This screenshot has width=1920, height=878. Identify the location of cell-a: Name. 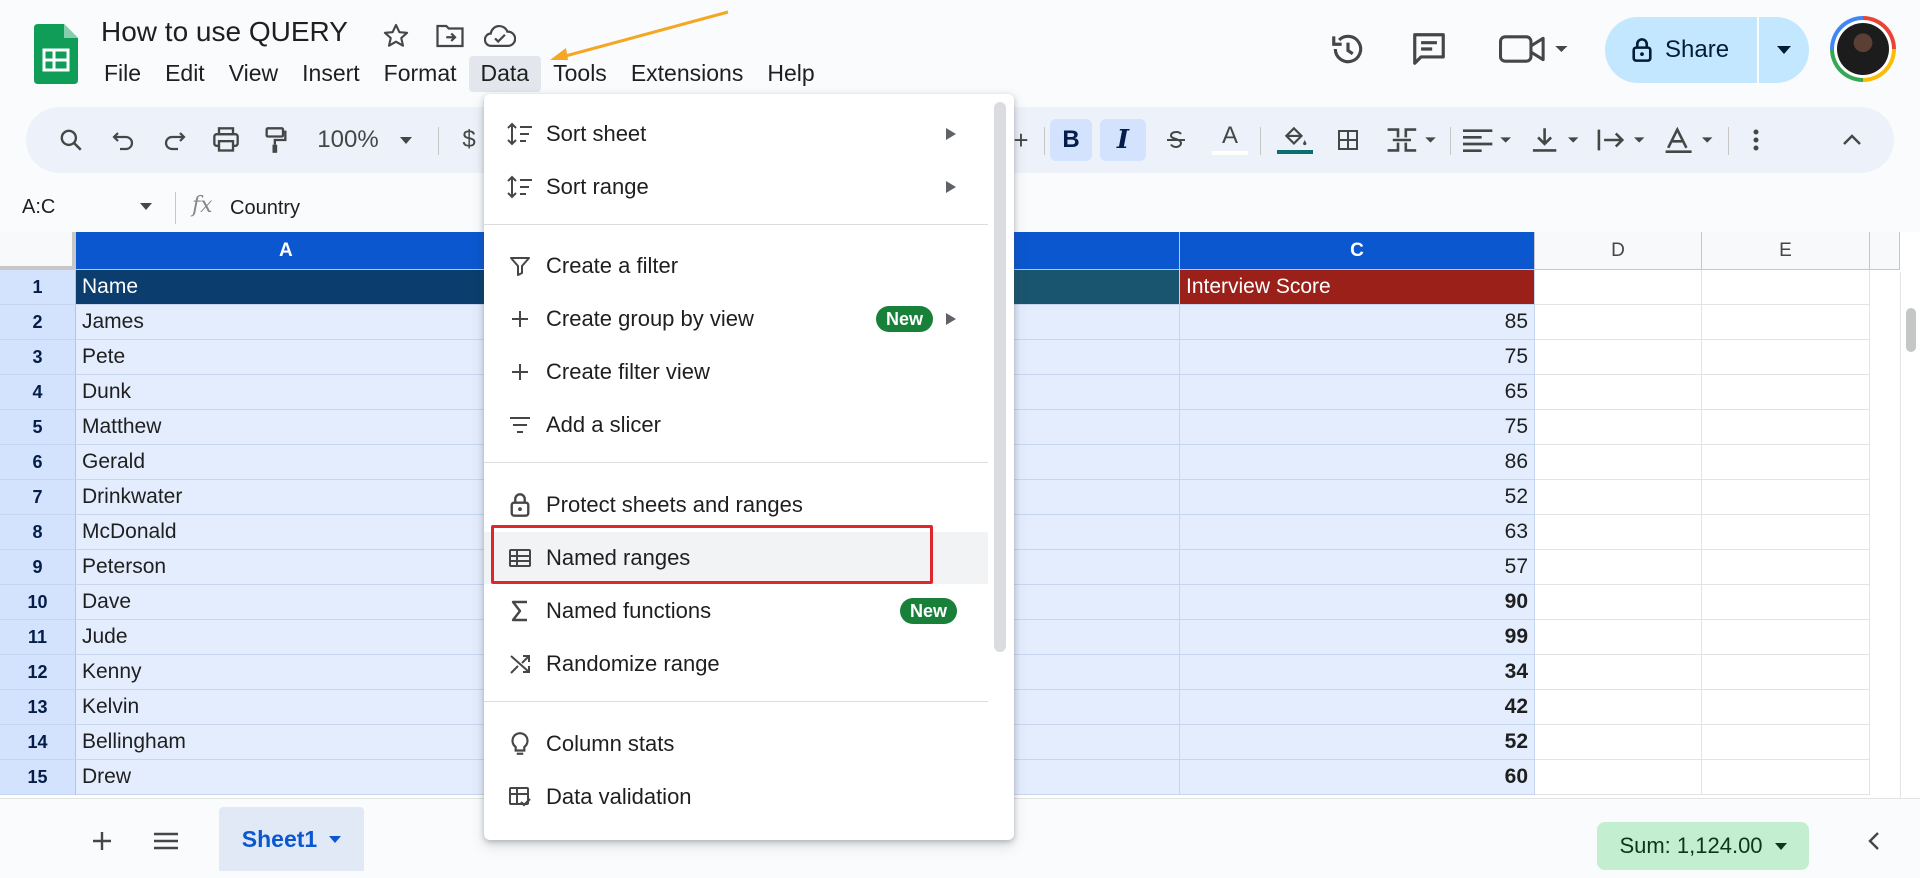
(281, 287).